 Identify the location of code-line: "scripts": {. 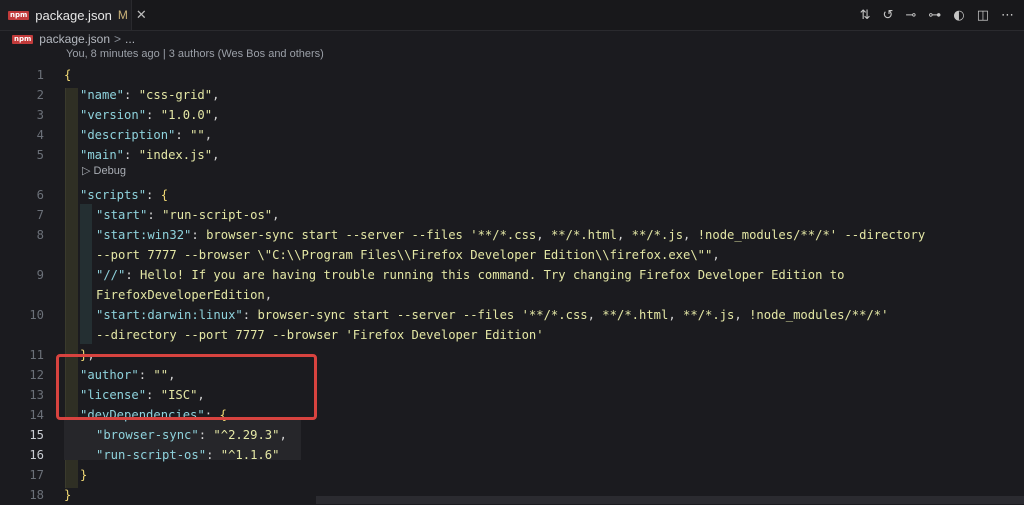
(124, 195).